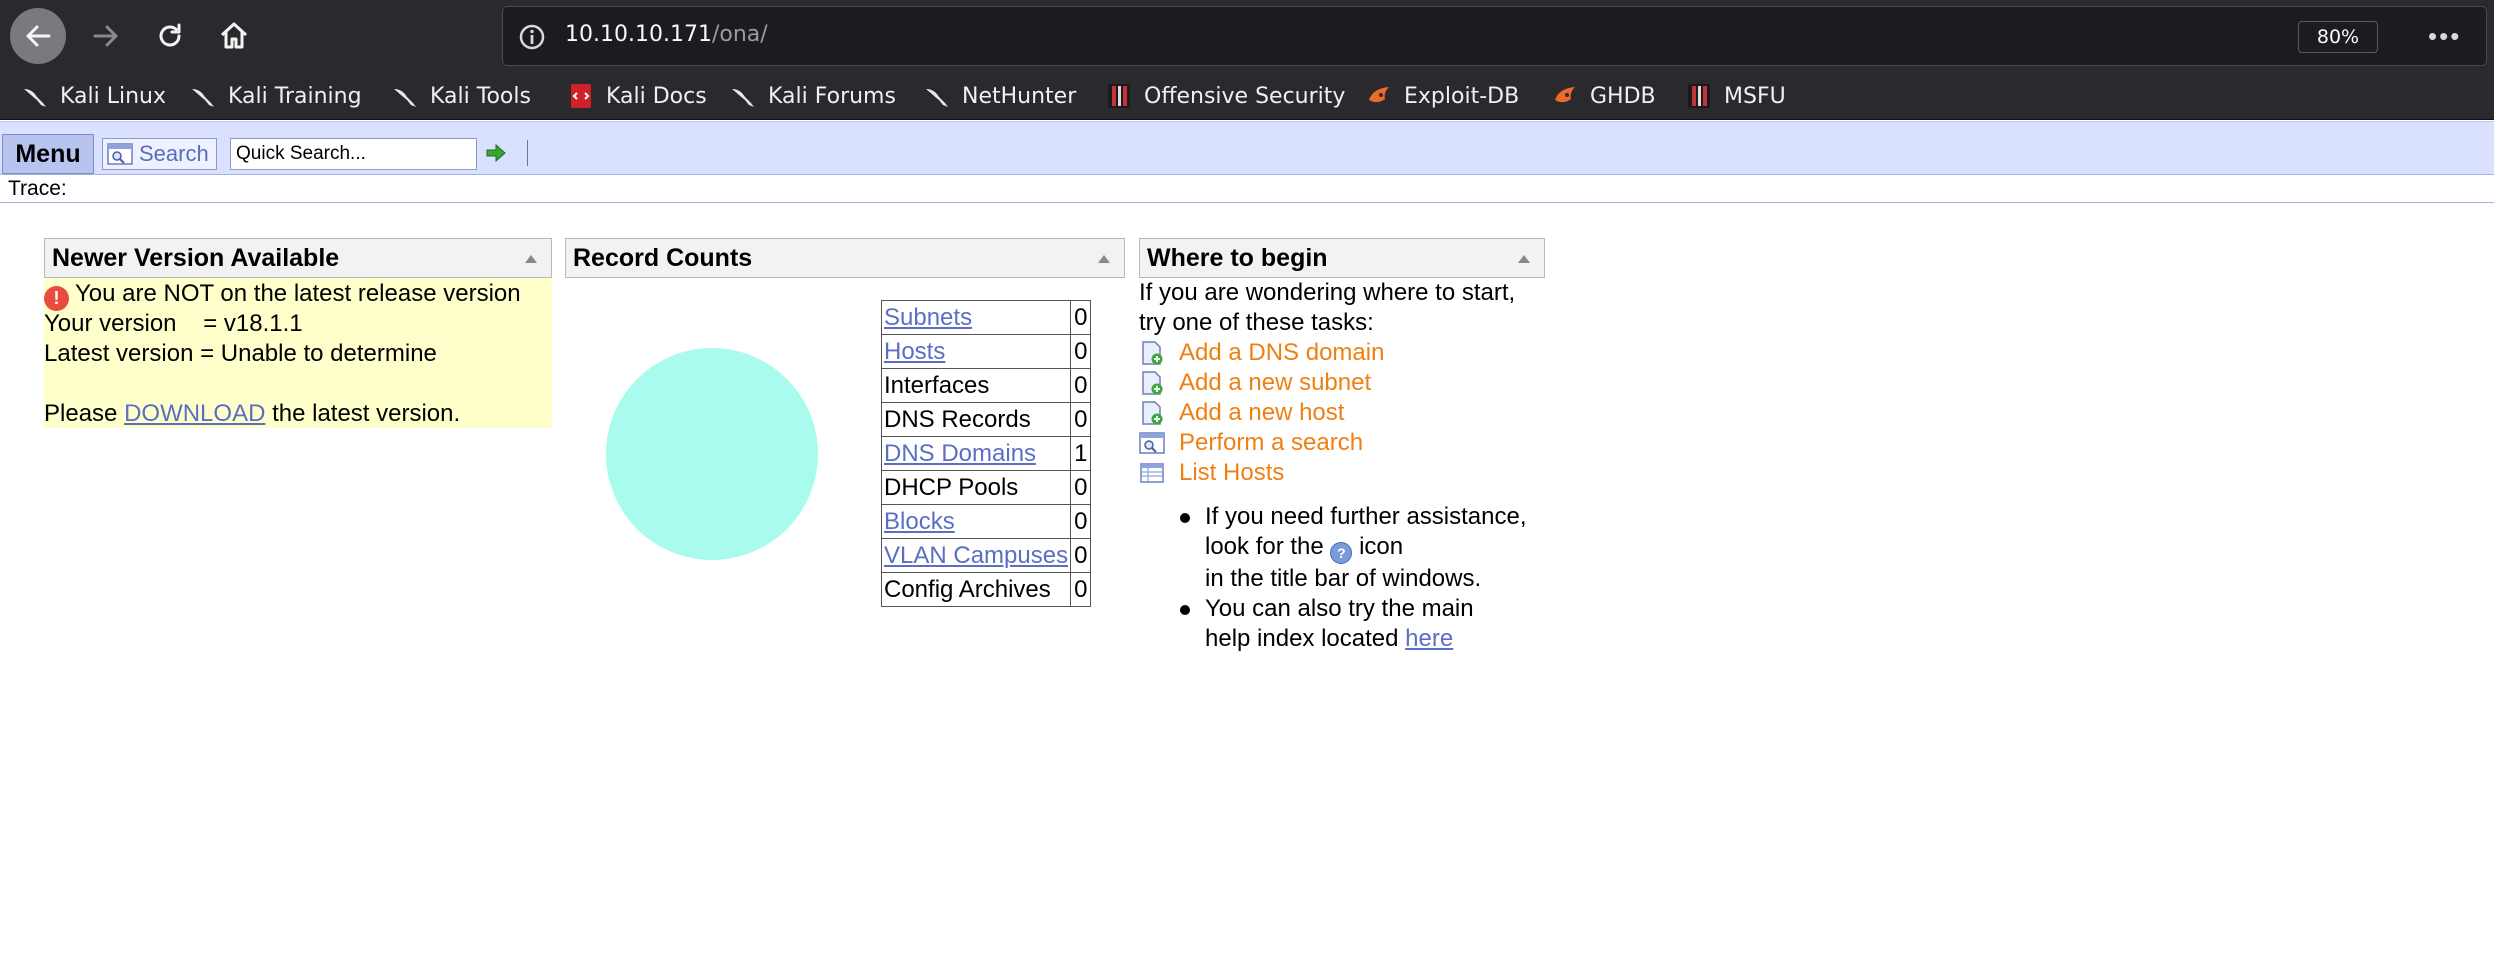 This screenshot has width=2494, height=970. Describe the element at coordinates (928, 317) in the screenshot. I see `record-type-link: Subnets` at that location.